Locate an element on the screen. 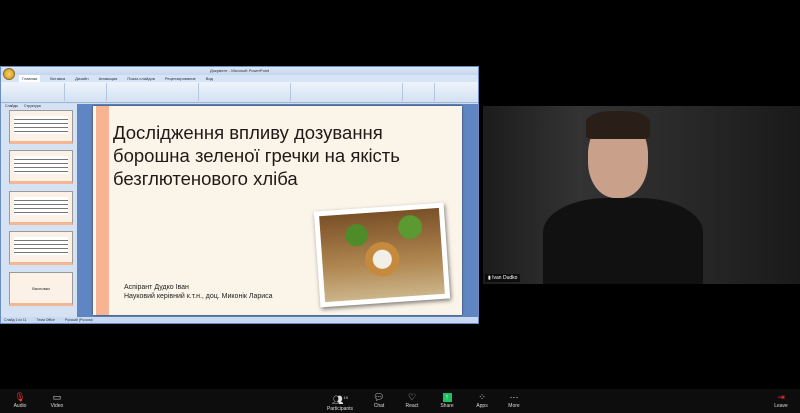 Image resolution: width=800 pixels, height=413 pixels. slides-group is located at coordinates (87, 92).